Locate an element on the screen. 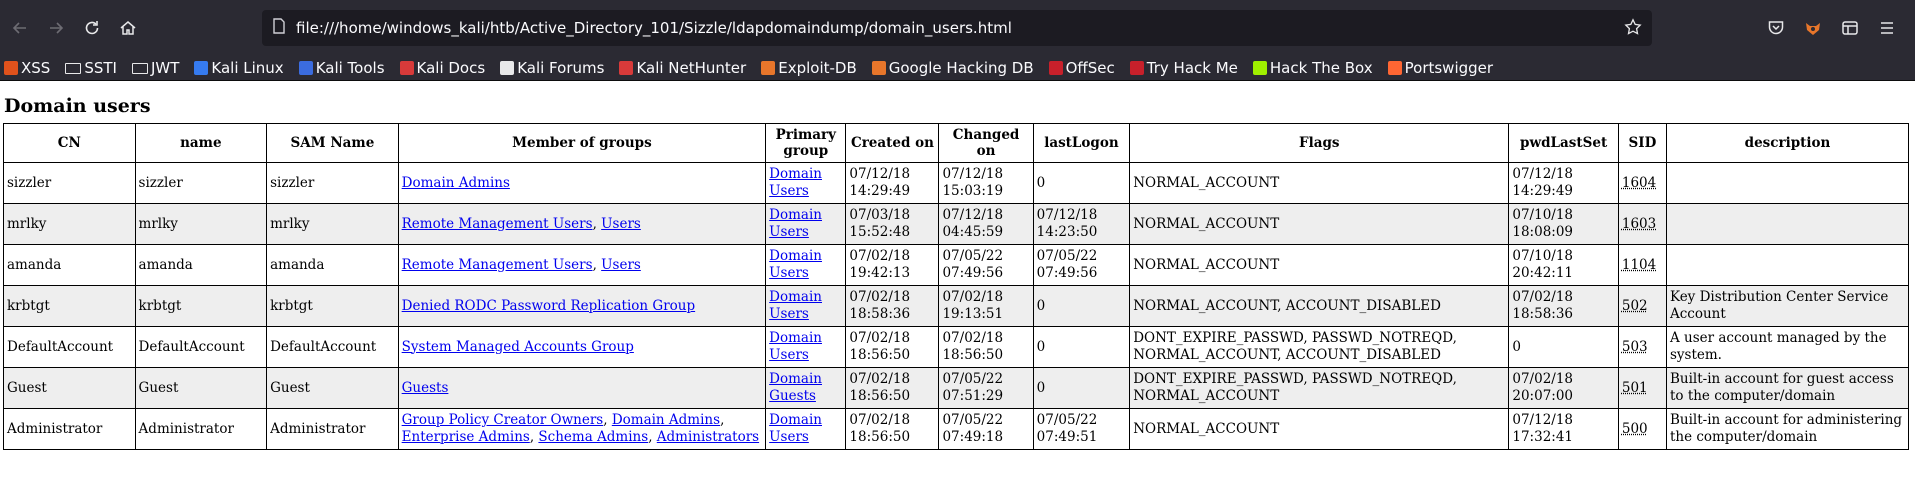 The image size is (1915, 491). column-header: Primary group is located at coordinates (806, 143).